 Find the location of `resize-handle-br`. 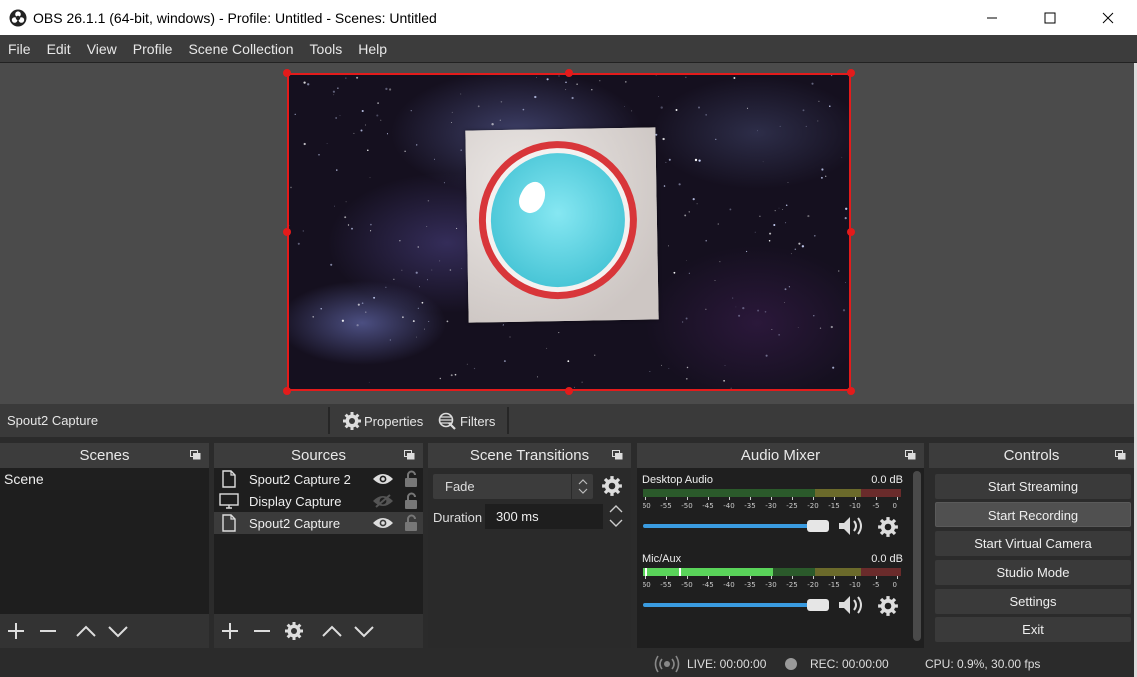

resize-handle-br is located at coordinates (851, 391).